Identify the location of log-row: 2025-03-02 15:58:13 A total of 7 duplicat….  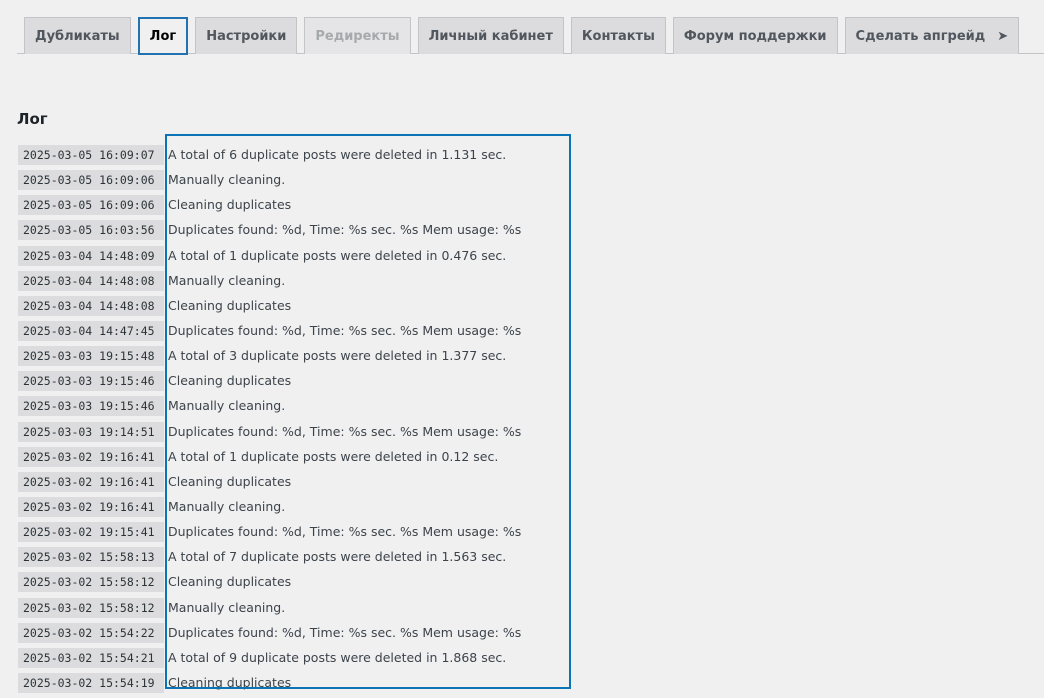
(269, 559).